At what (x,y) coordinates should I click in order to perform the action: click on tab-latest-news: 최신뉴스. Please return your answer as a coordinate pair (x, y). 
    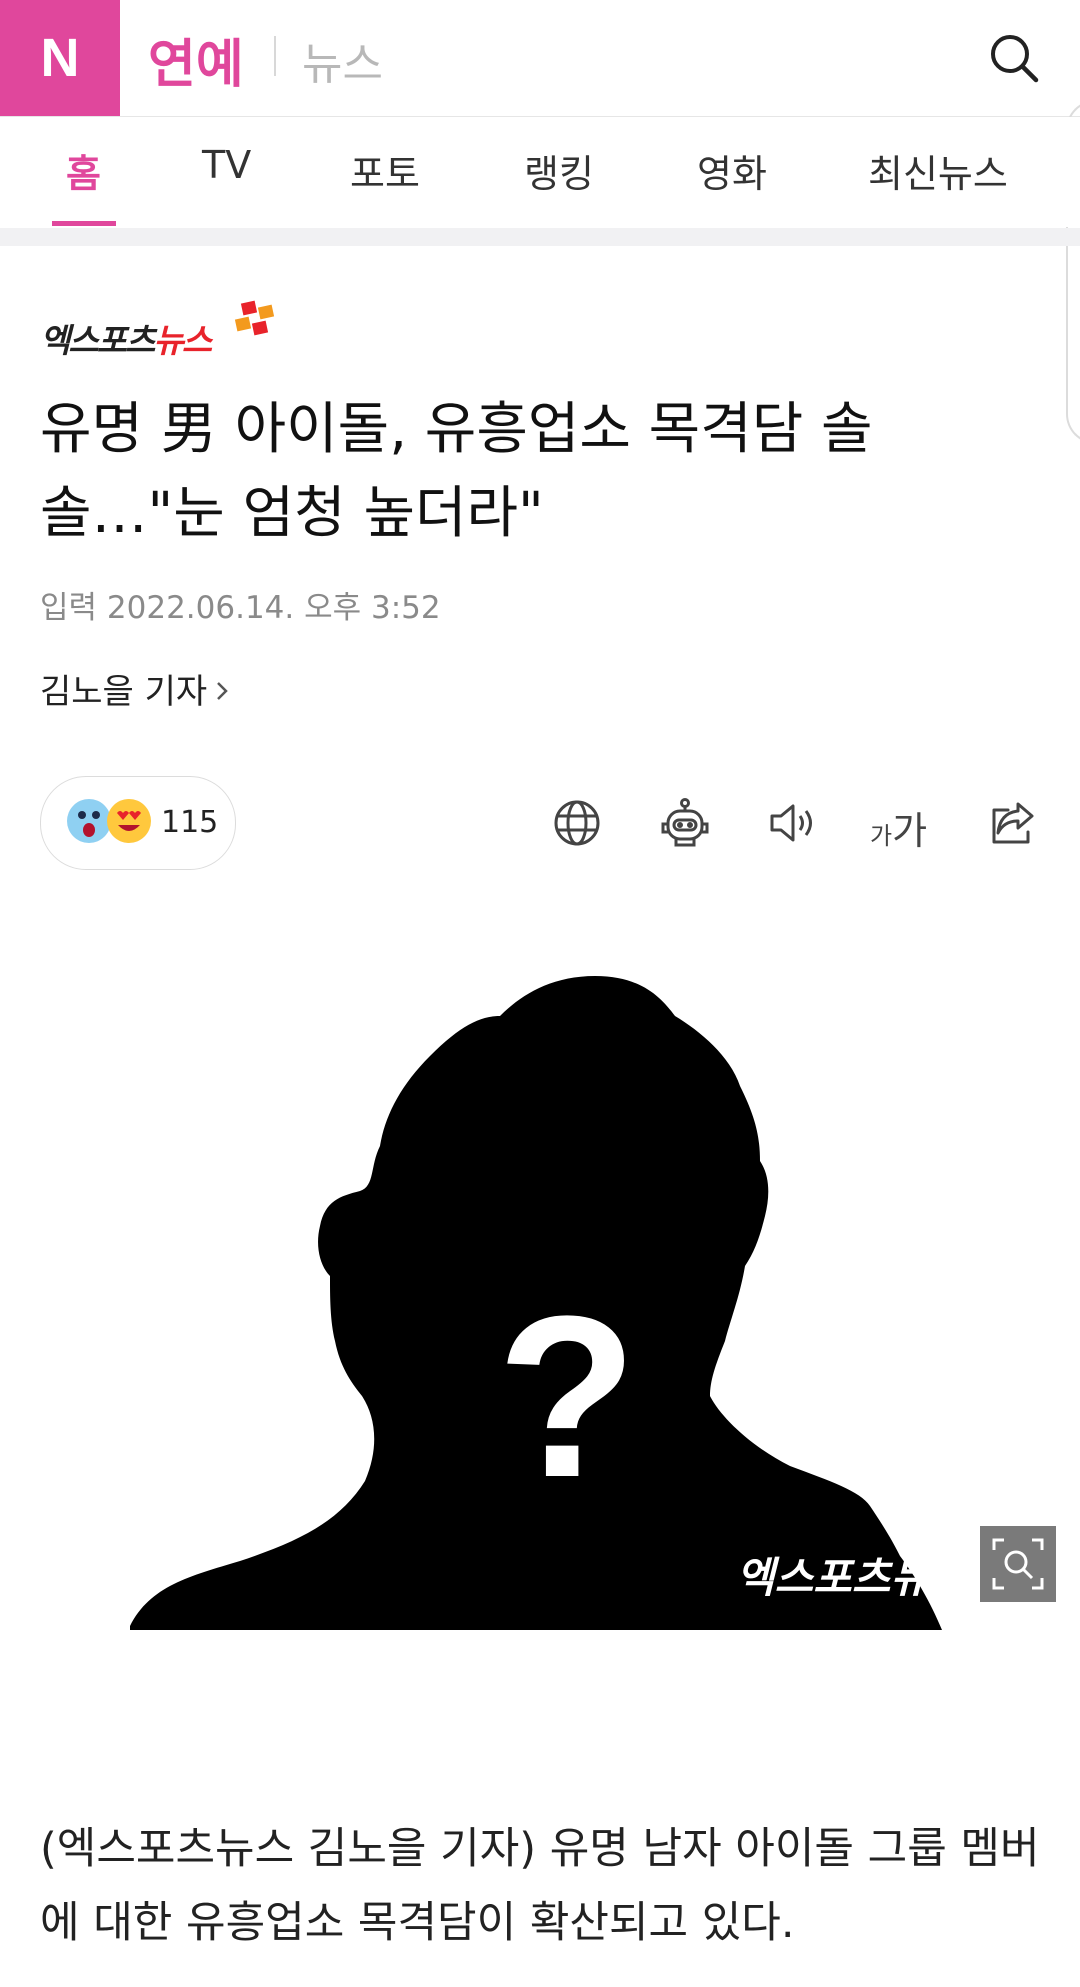
    Looking at the image, I should click on (938, 170).